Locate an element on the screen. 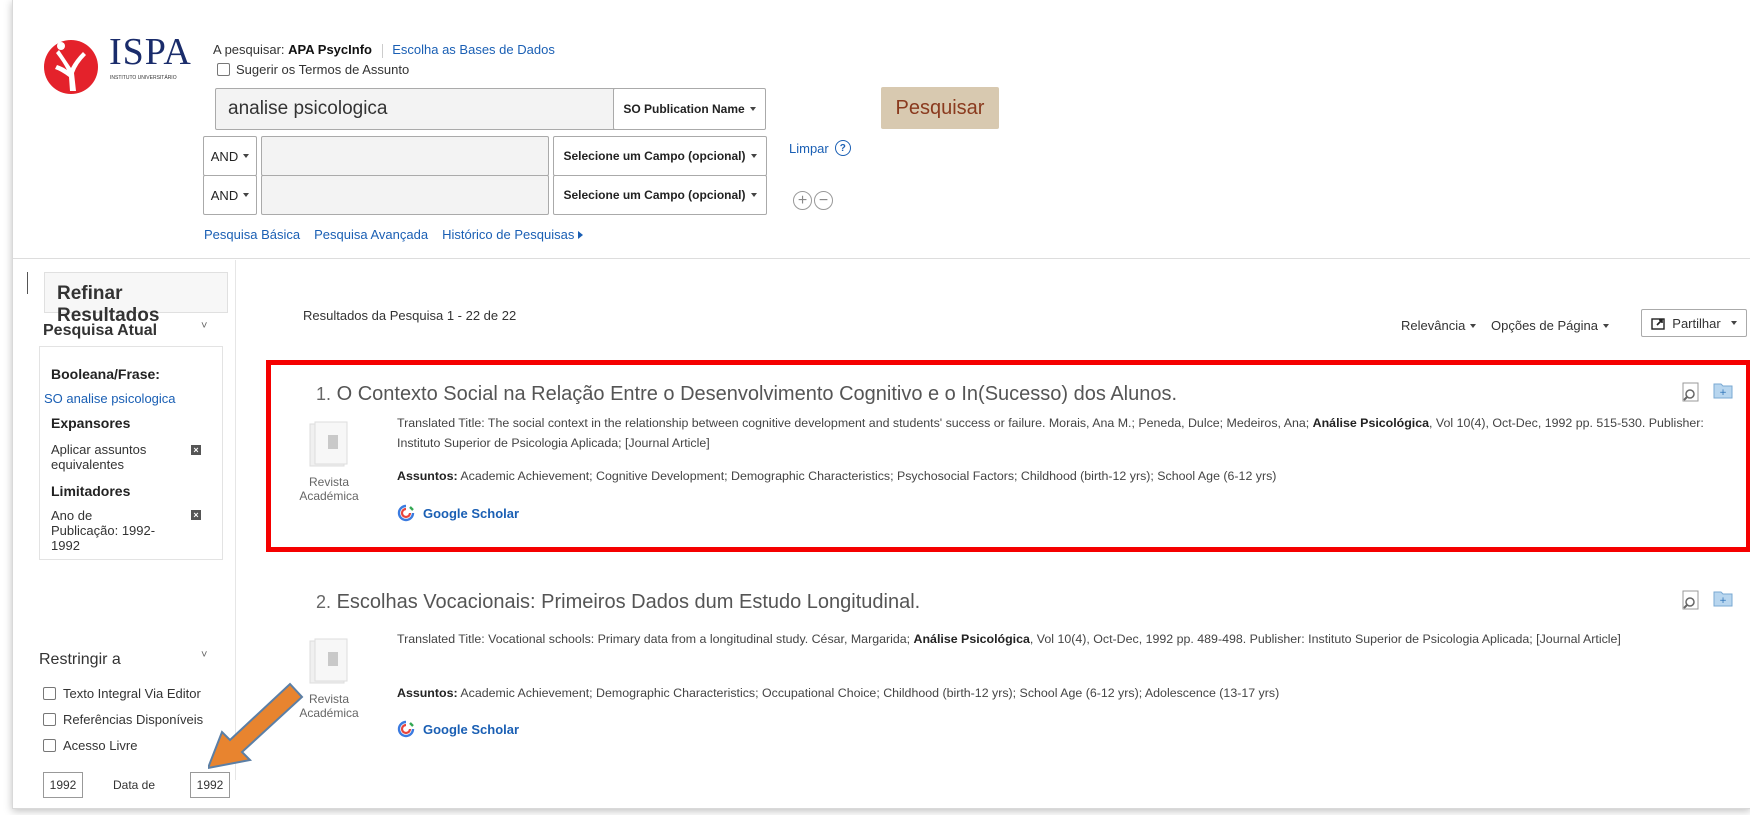 The width and height of the screenshot is (1750, 815). filter-references: Referências Disponíveis is located at coordinates (123, 719).